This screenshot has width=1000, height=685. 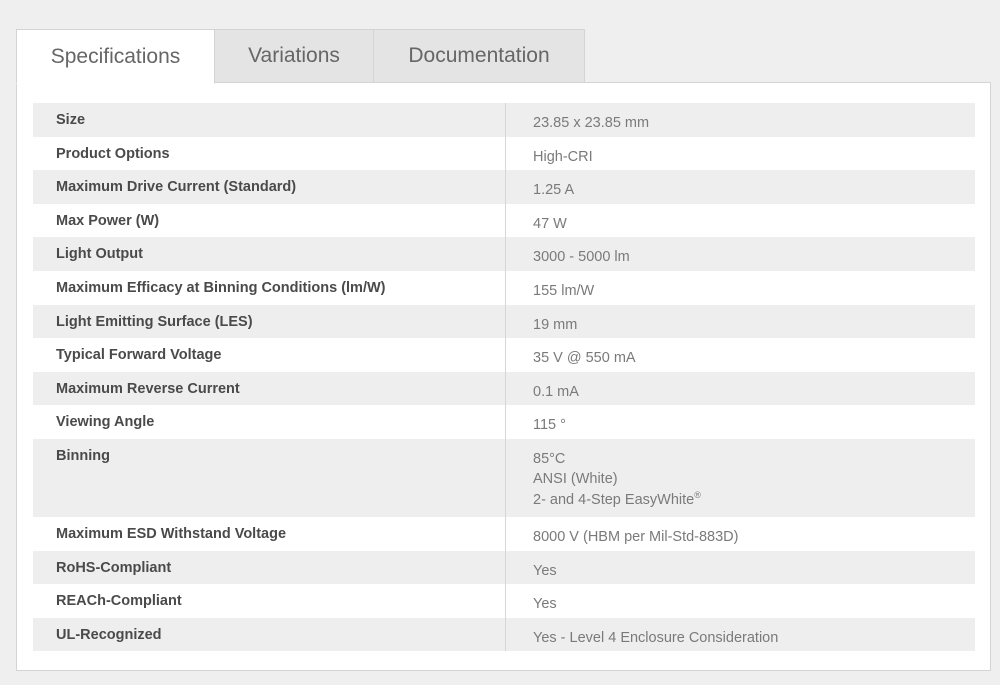 I want to click on spec-value: 23.85 x 23.85 mm, so click(x=740, y=120).